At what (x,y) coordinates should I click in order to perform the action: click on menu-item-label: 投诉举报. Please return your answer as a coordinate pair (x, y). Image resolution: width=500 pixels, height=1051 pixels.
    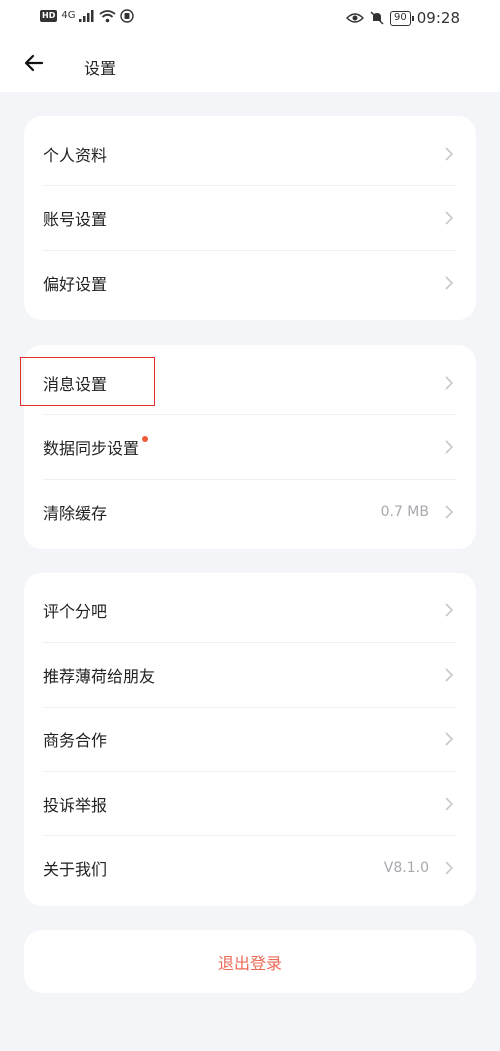
    Looking at the image, I should click on (75, 805).